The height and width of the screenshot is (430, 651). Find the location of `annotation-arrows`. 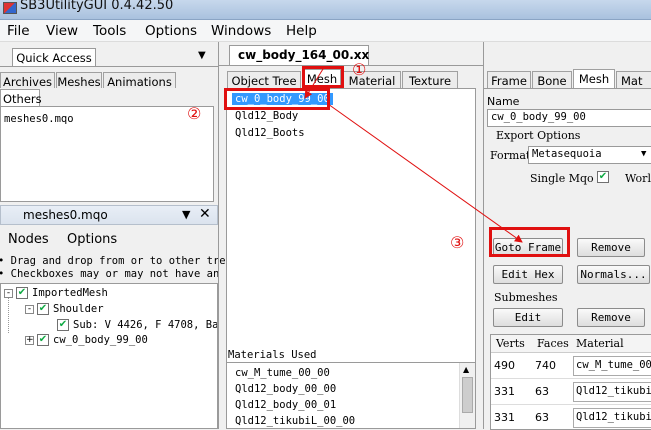

annotation-arrows is located at coordinates (413, 155).